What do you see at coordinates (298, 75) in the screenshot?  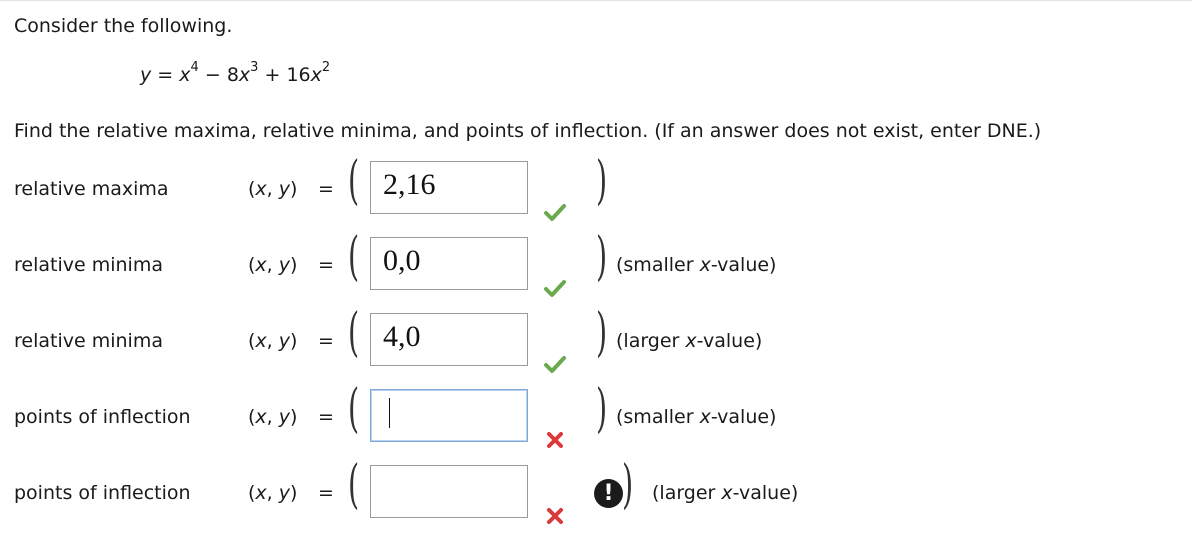 I see `eq-term3-coef: 16` at bounding box center [298, 75].